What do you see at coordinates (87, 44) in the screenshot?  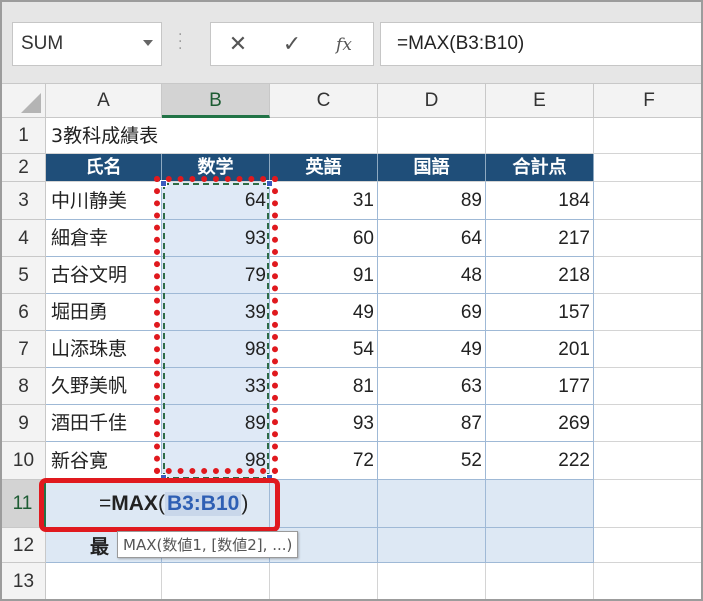 I see `name-box: SUM` at bounding box center [87, 44].